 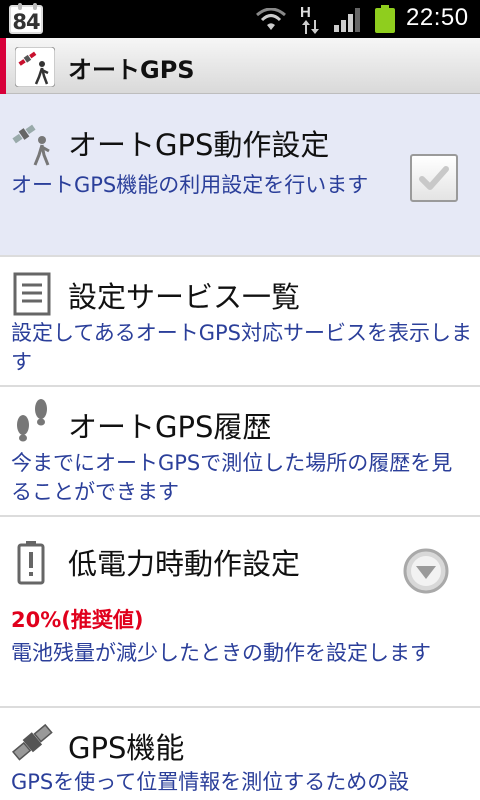 I want to click on setting-title: 設定サービス一覧, so click(x=184, y=297).